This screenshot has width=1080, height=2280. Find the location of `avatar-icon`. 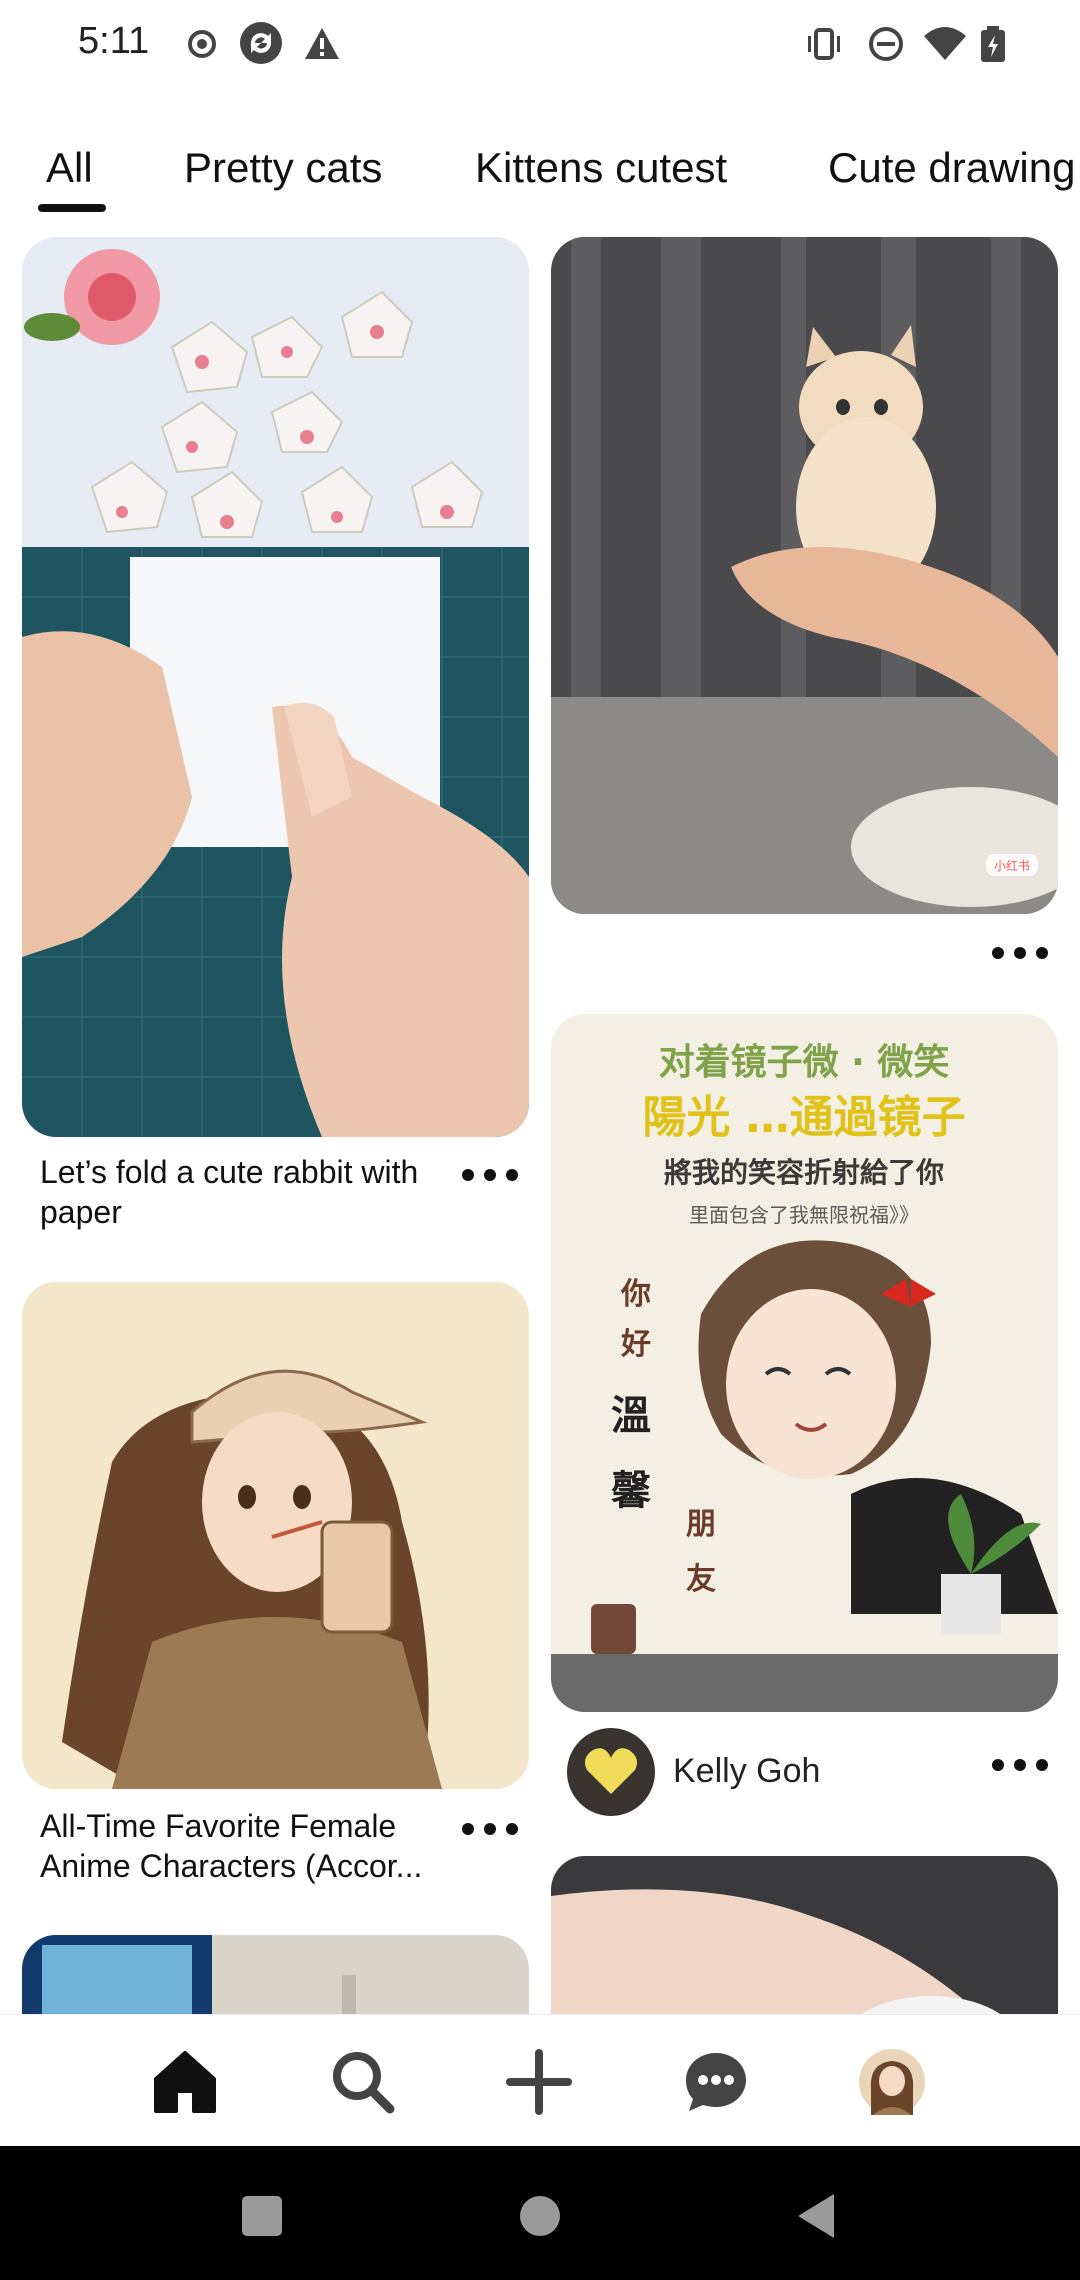

avatar-icon is located at coordinates (892, 2082).